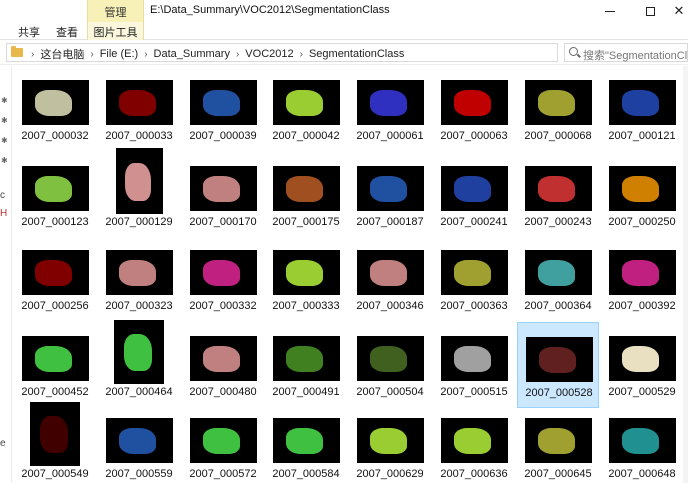 This screenshot has width=688, height=483. I want to click on file-name: 2007_000123, so click(55, 222).